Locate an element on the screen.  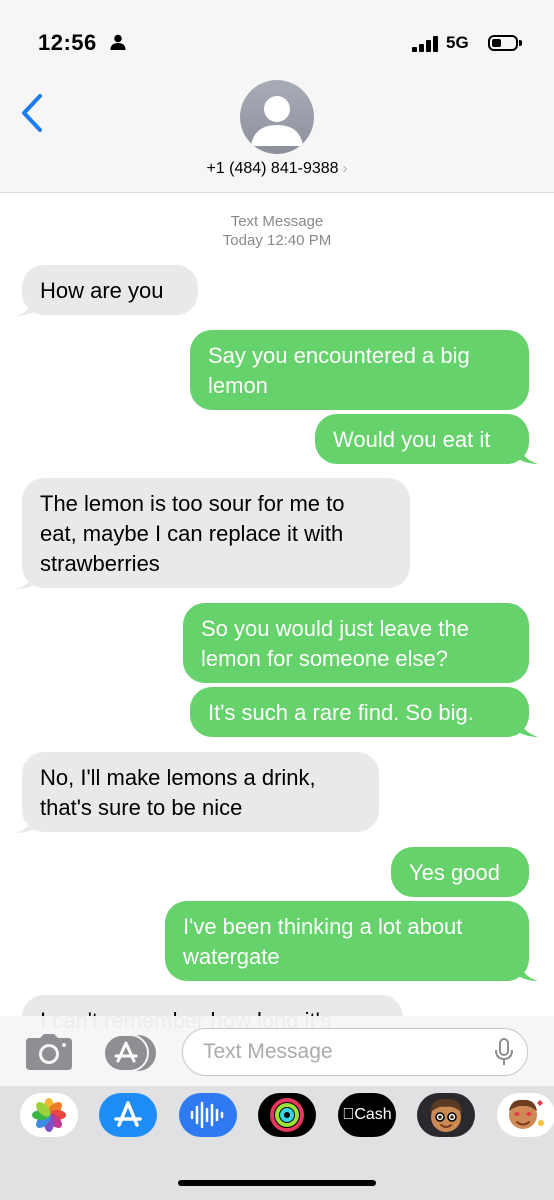
outgoing-message: Say you encountered a big lemon is located at coordinates (359, 370).